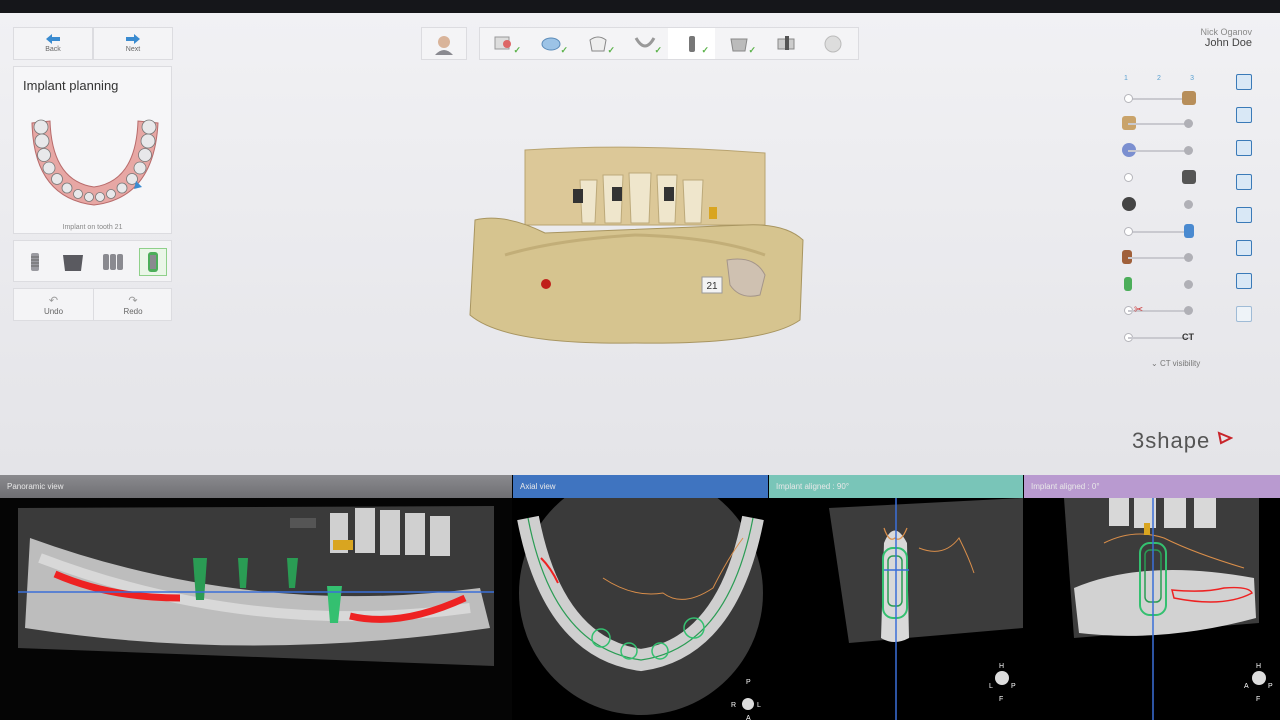 The image size is (1280, 720). Describe the element at coordinates (748, 682) in the screenshot. I see `axial-orient-top: P` at that location.